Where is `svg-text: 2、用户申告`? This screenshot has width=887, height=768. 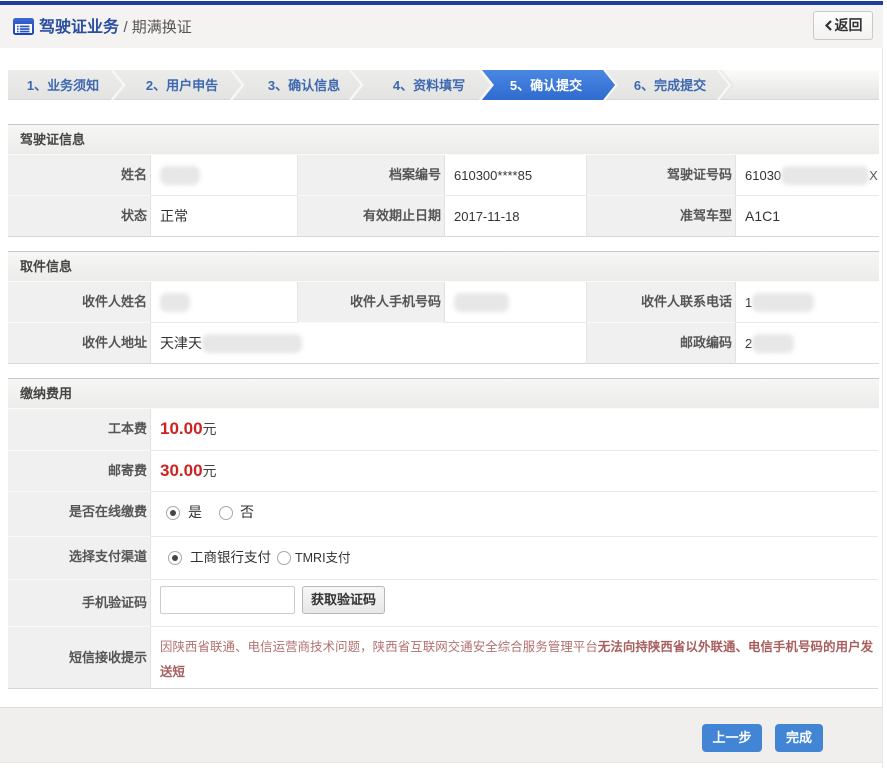
svg-text: 2、用户申告 is located at coordinates (182, 85).